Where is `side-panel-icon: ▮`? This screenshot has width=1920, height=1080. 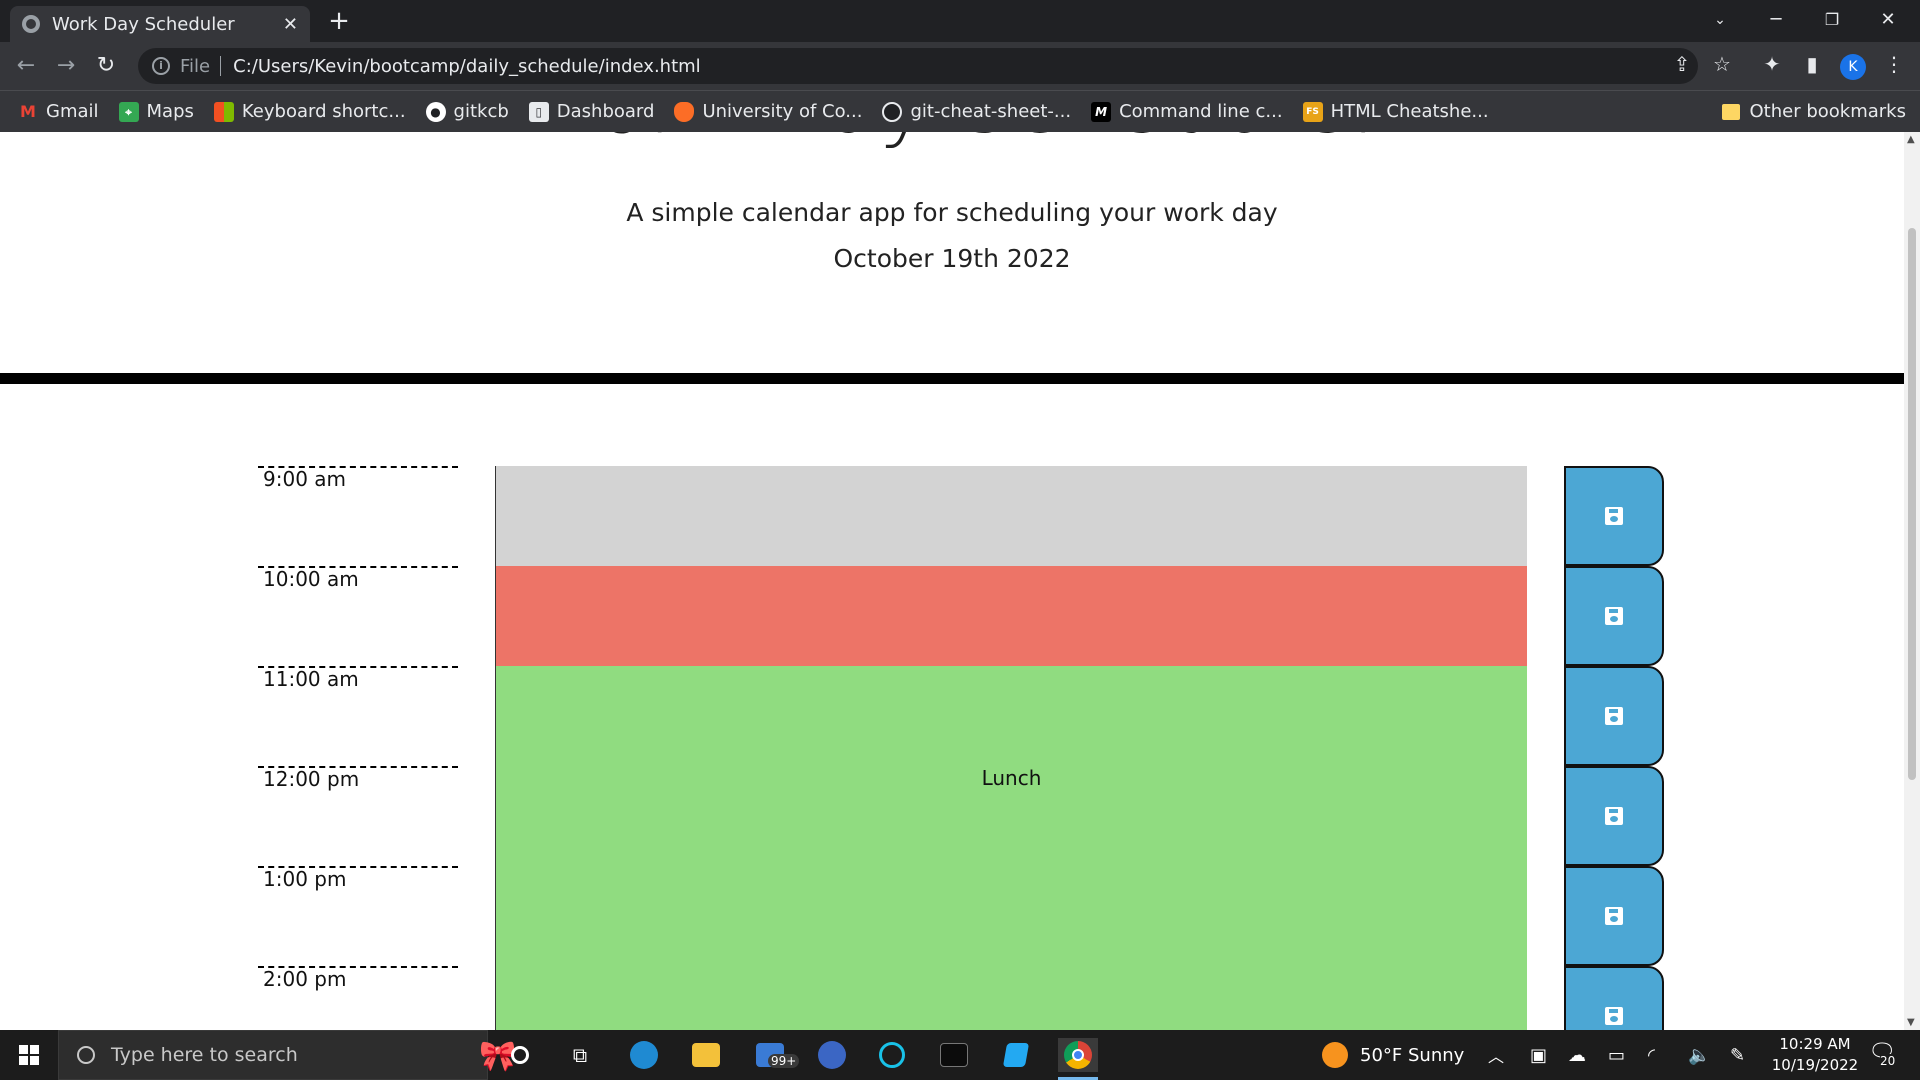
side-panel-icon: ▮ is located at coordinates (1812, 64).